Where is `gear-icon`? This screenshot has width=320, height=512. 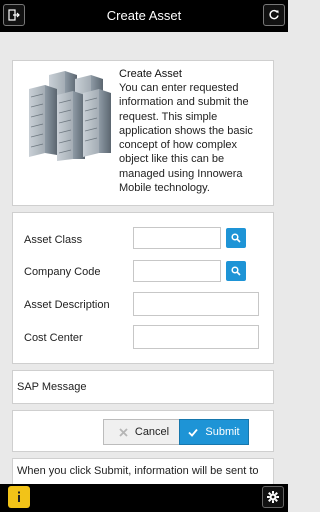 gear-icon is located at coordinates (273, 497).